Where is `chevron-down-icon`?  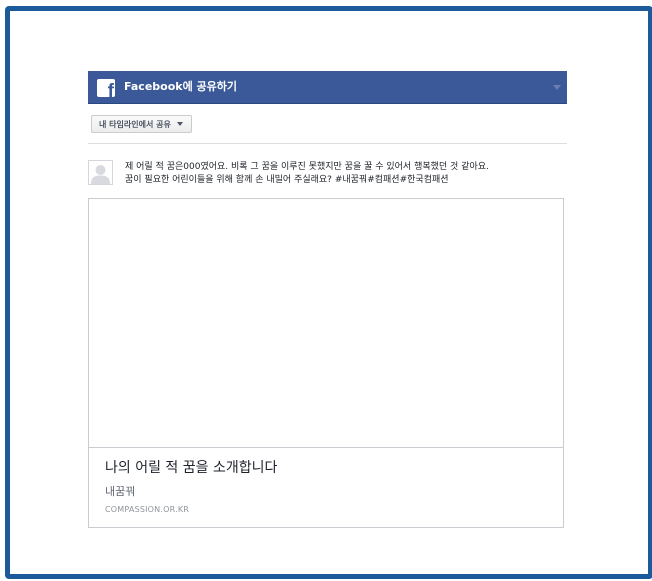 chevron-down-icon is located at coordinates (557, 87).